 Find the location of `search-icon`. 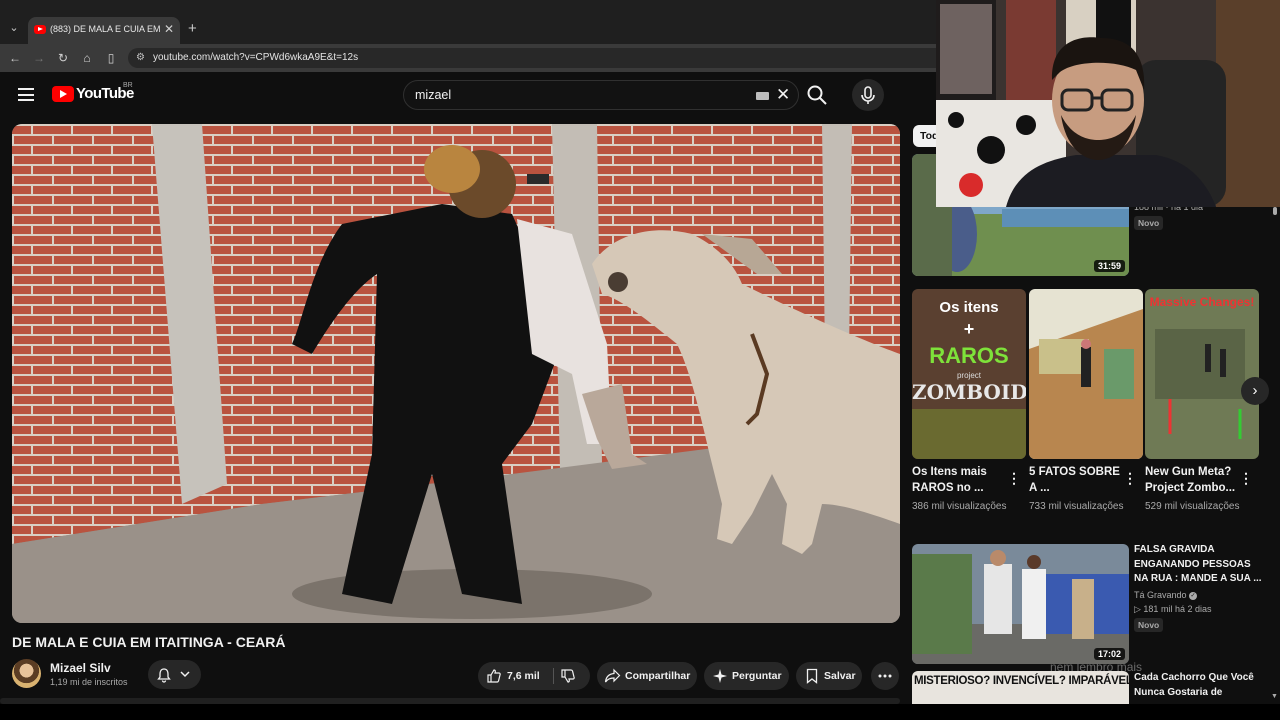

search-icon is located at coordinates (817, 95).